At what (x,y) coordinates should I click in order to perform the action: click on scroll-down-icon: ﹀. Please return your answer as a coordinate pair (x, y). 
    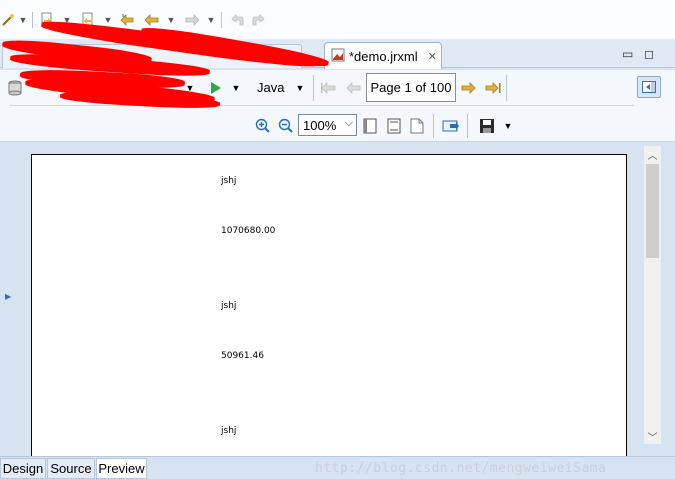
    Looking at the image, I should click on (652, 436).